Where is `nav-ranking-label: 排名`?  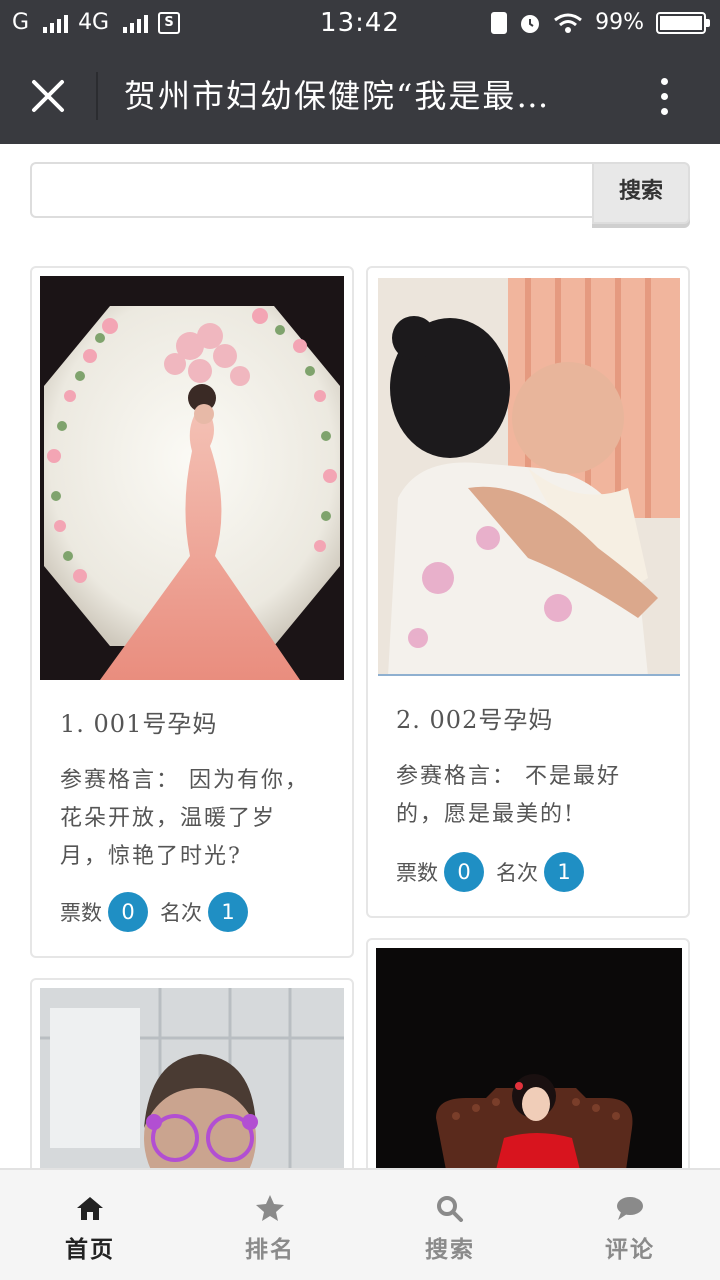
nav-ranking-label: 排名 is located at coordinates (270, 1249).